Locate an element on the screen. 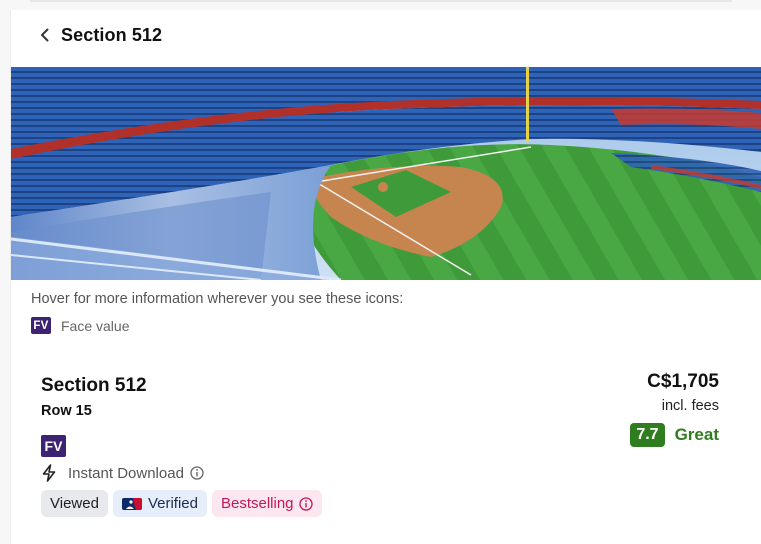 Image resolution: width=761 pixels, height=544 pixels. face-value-label: Face value is located at coordinates (95, 325).